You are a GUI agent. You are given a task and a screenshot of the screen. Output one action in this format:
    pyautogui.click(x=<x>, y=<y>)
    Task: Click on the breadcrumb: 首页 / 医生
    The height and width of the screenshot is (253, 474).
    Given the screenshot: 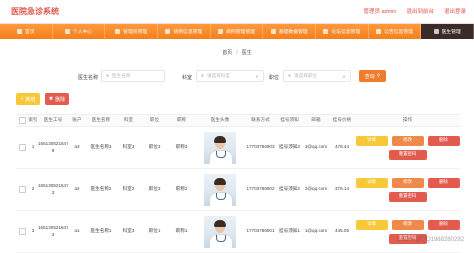 What is the action you would take?
    pyautogui.click(x=237, y=52)
    